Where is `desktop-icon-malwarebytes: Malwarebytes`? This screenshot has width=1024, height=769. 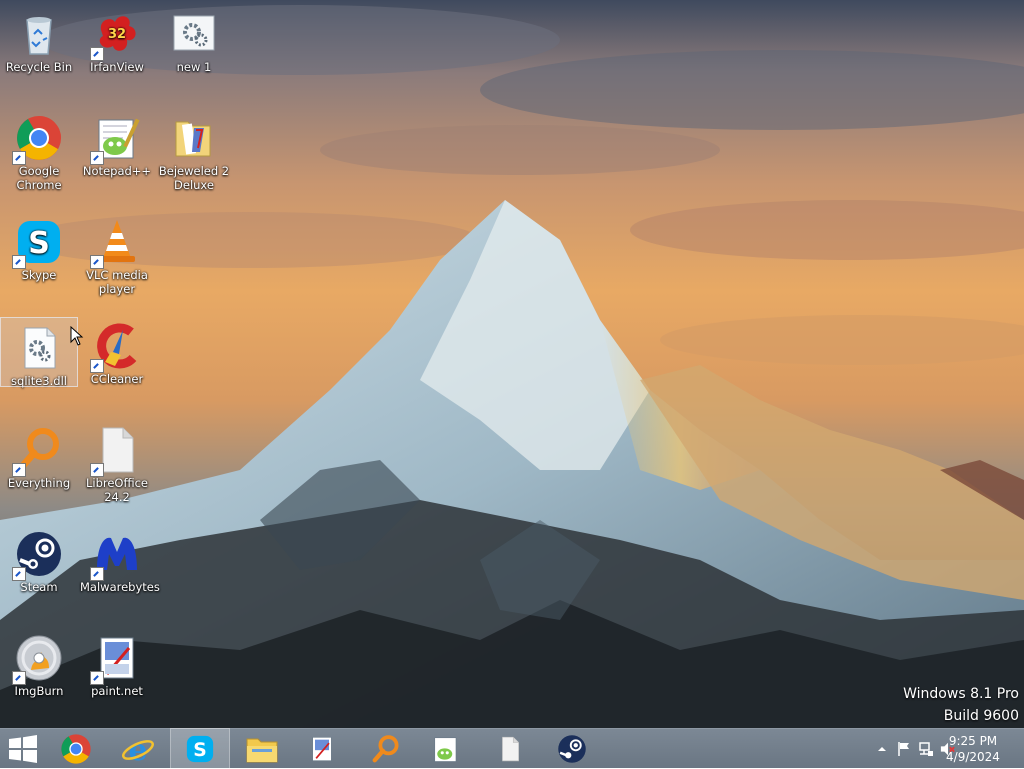
desktop-icon-malwarebytes: Malwarebytes is located at coordinates (119, 574).